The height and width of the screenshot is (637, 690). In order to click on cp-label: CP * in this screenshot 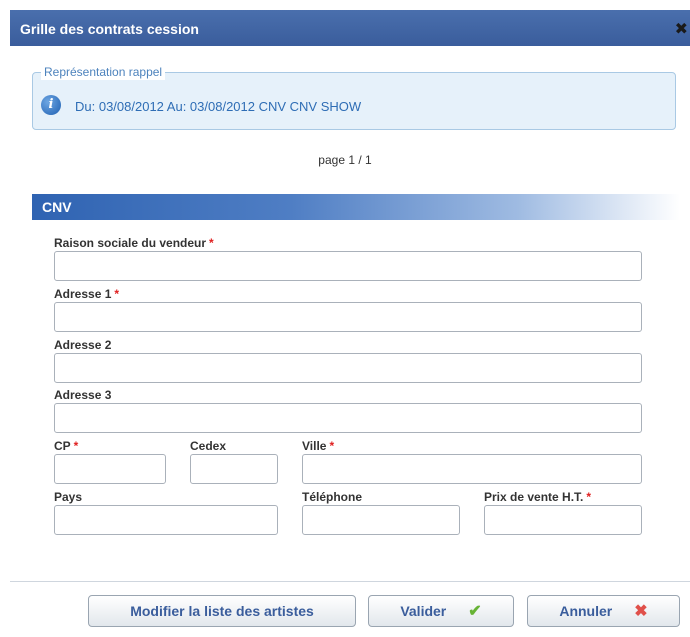, I will do `click(66, 446)`.